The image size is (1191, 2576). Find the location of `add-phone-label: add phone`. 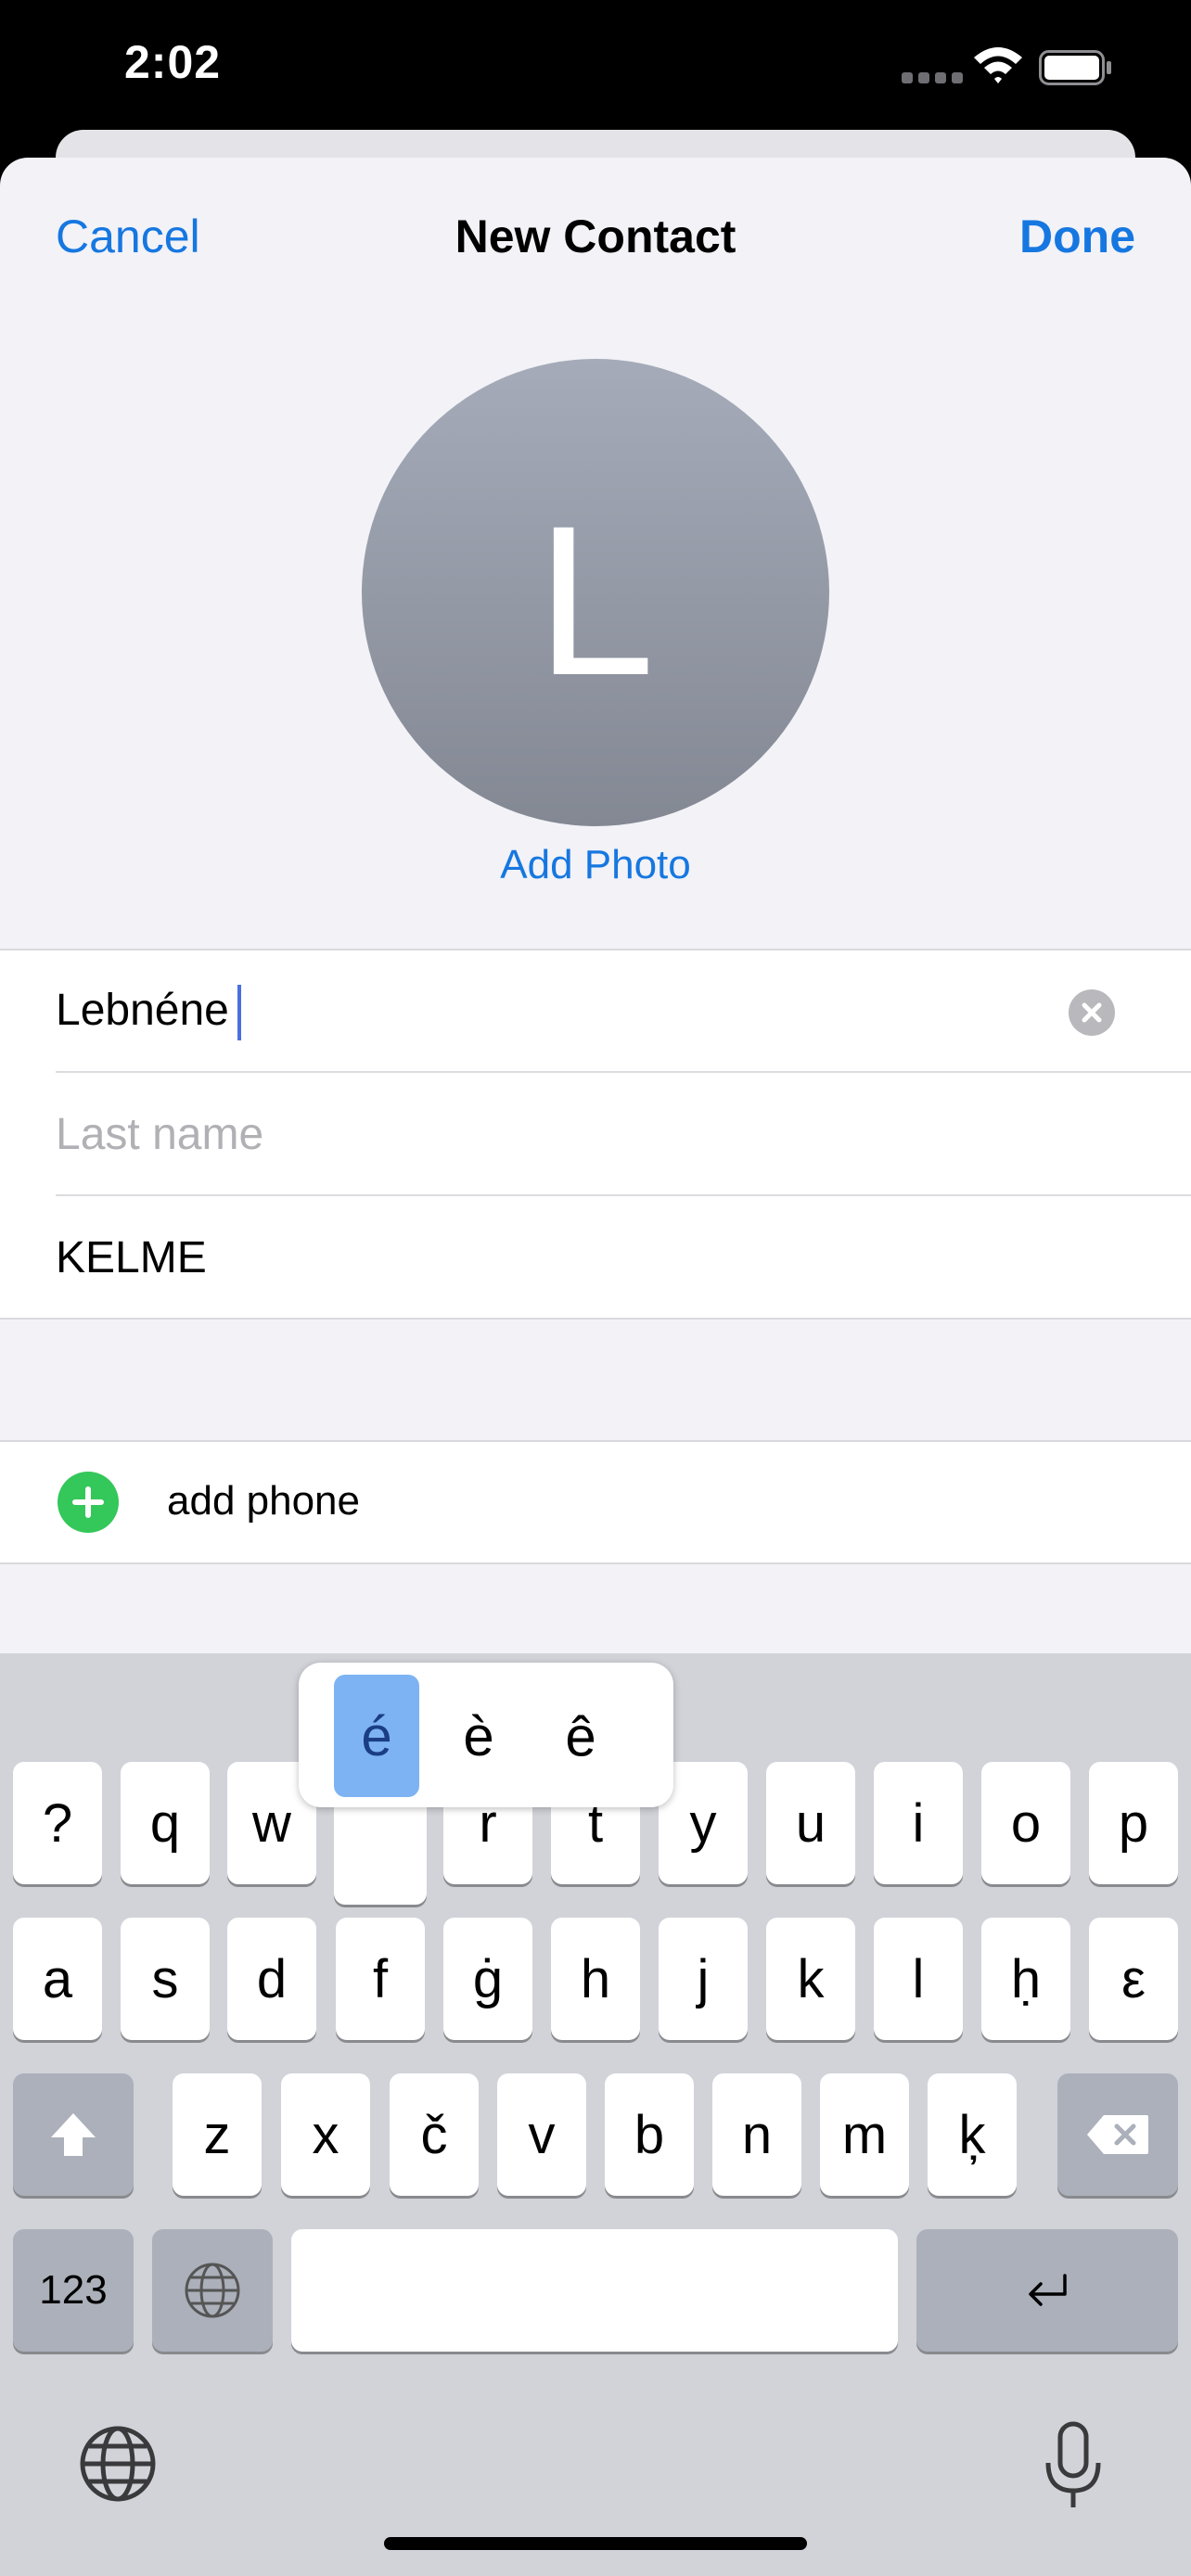

add-phone-label: add phone is located at coordinates (263, 1501).